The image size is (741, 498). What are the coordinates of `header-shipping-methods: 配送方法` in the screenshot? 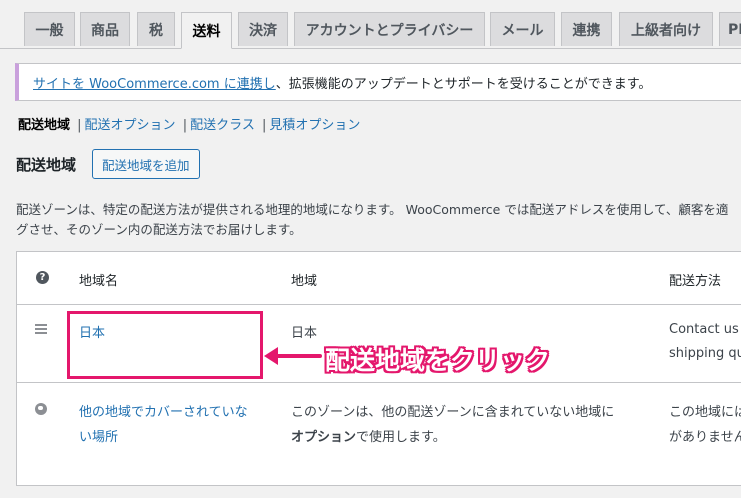 It's located at (695, 281).